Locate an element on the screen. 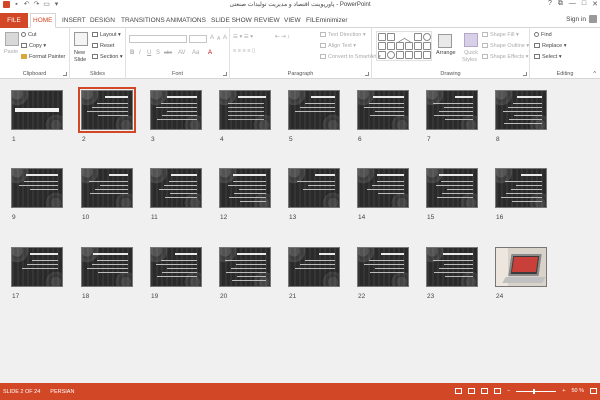 This screenshot has width=600, height=400. select-button: Select ▾ is located at coordinates (548, 57).